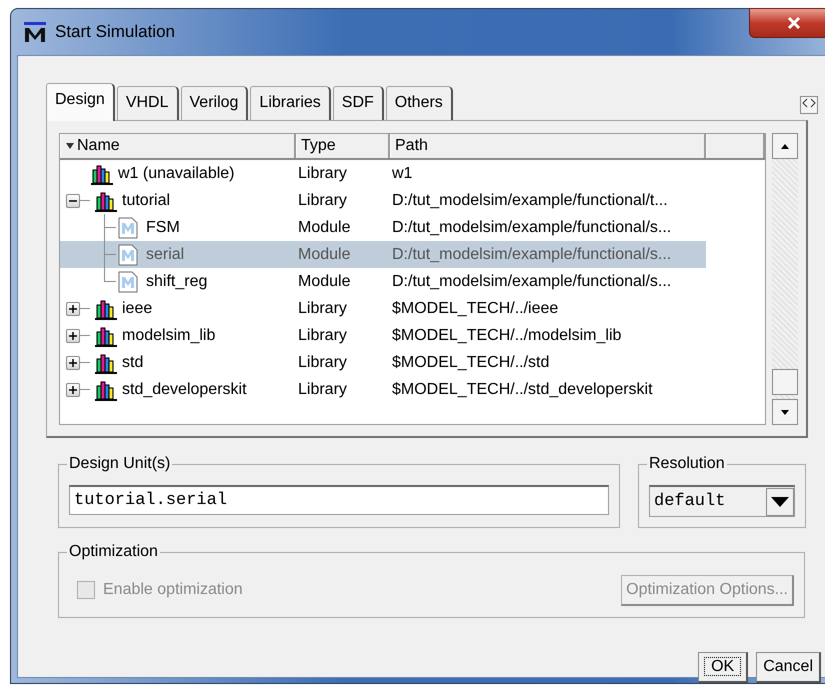 The width and height of the screenshot is (825, 687). What do you see at coordinates (132, 362) in the screenshot?
I see `library-name: std` at bounding box center [132, 362].